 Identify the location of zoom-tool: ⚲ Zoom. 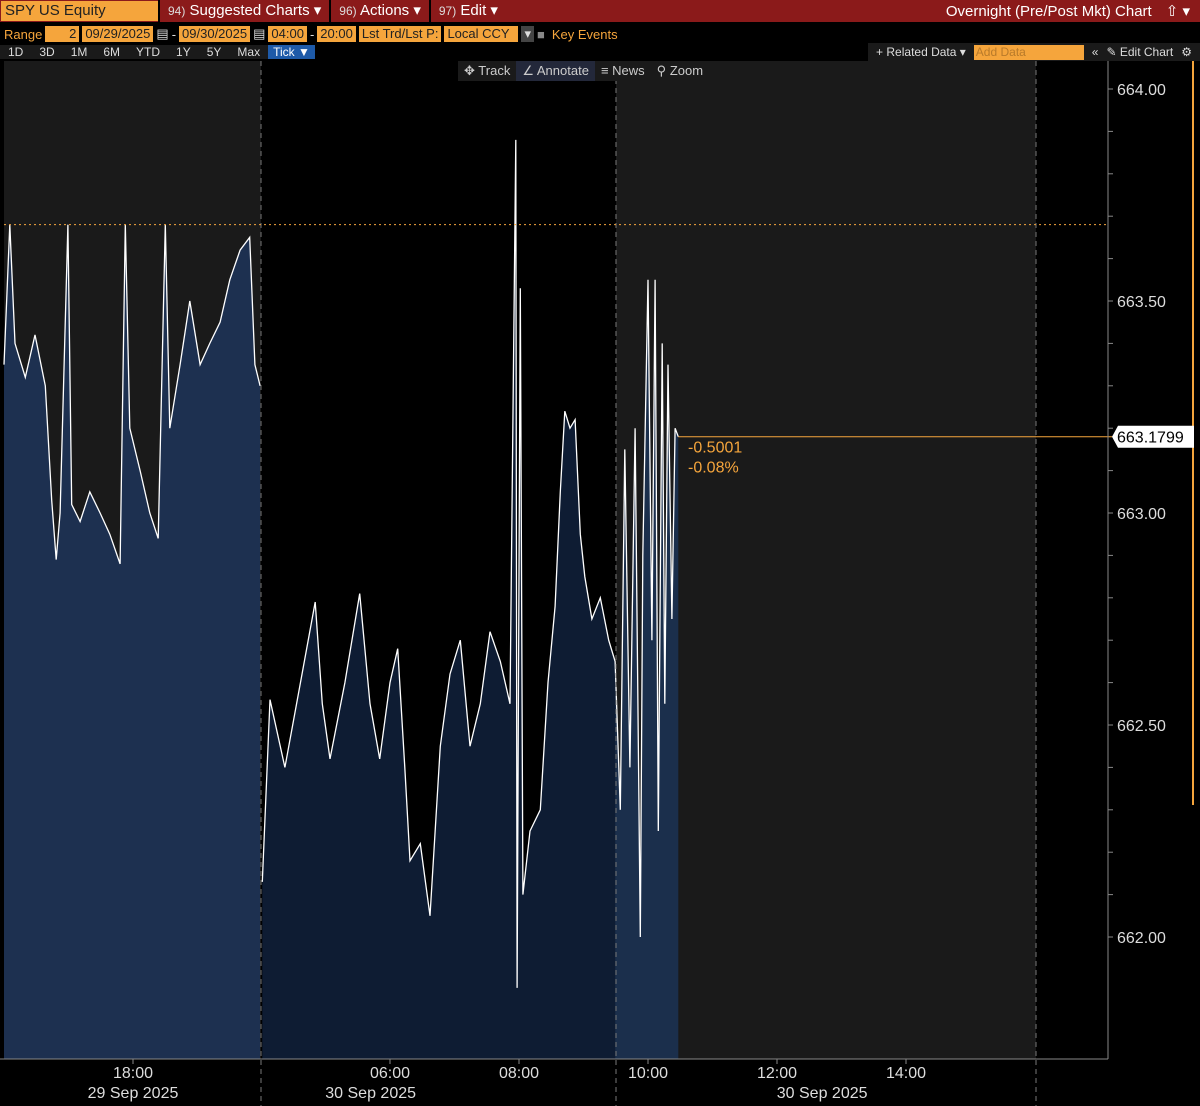
(680, 71).